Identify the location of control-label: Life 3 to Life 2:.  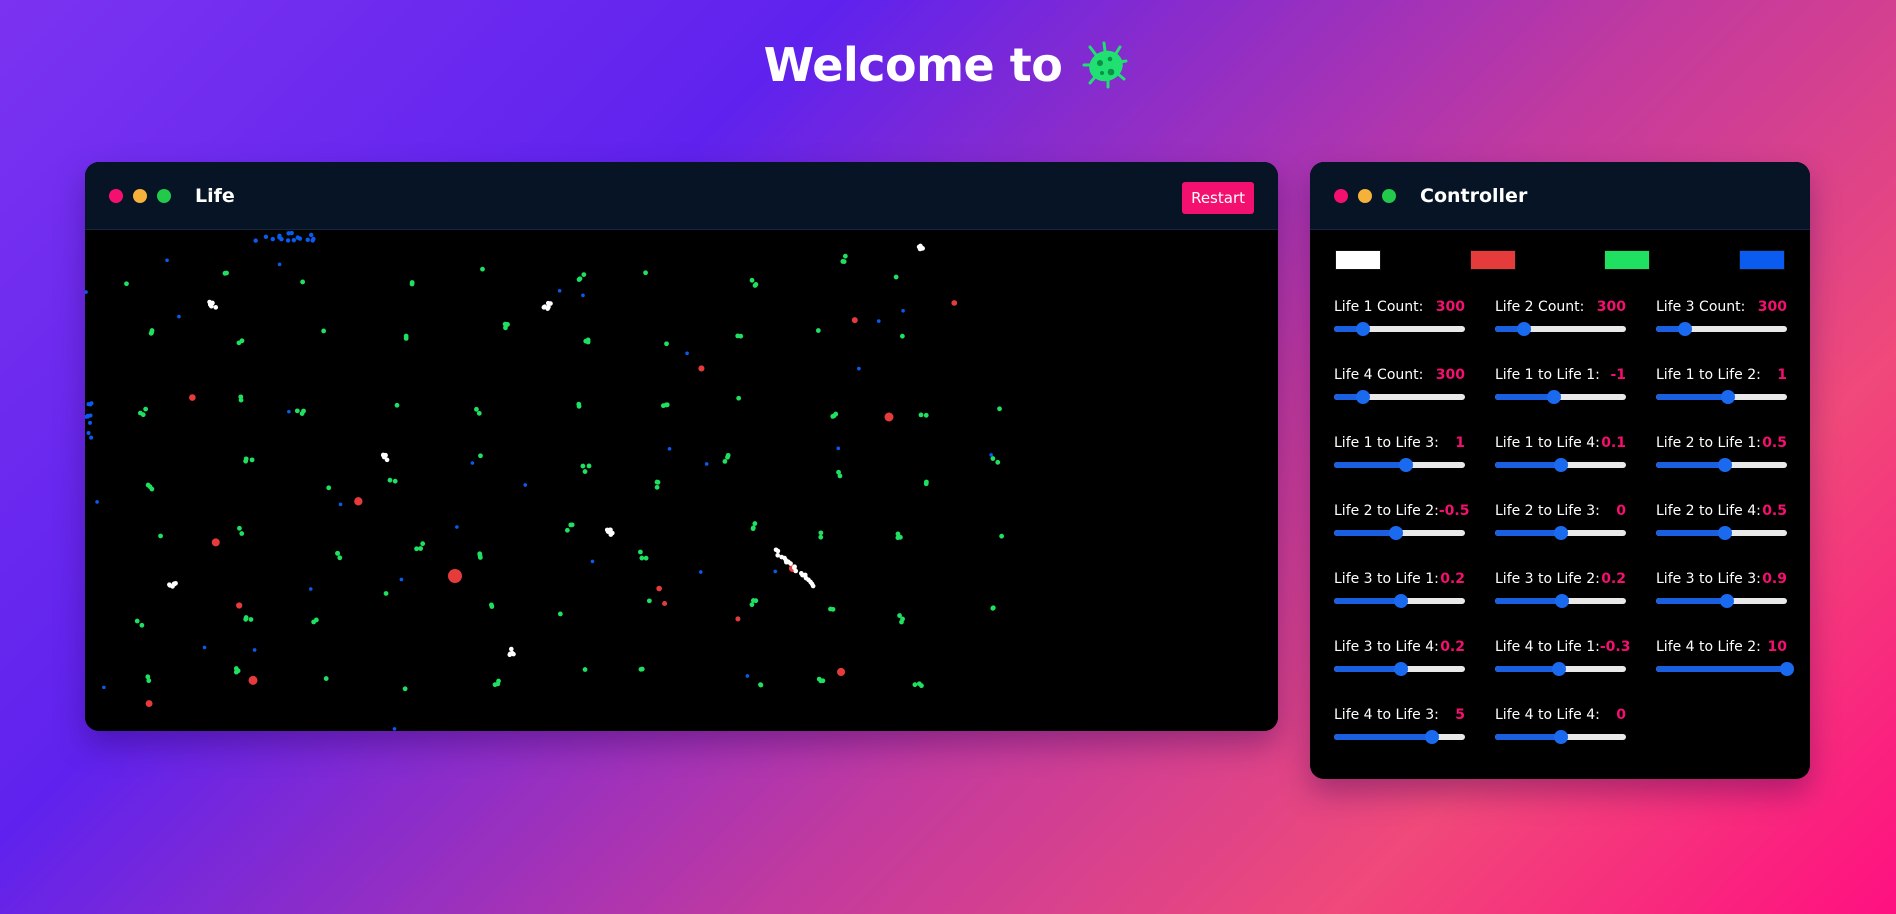
(1547, 579).